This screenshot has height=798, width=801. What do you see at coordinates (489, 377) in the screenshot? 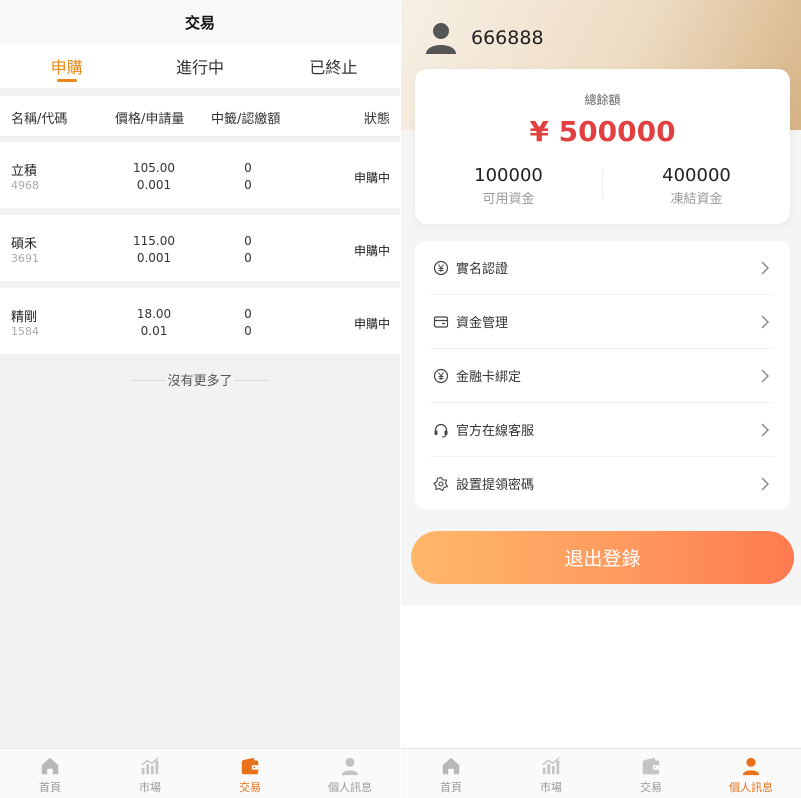
I see `menu-item-label: 金融卡綁定` at bounding box center [489, 377].